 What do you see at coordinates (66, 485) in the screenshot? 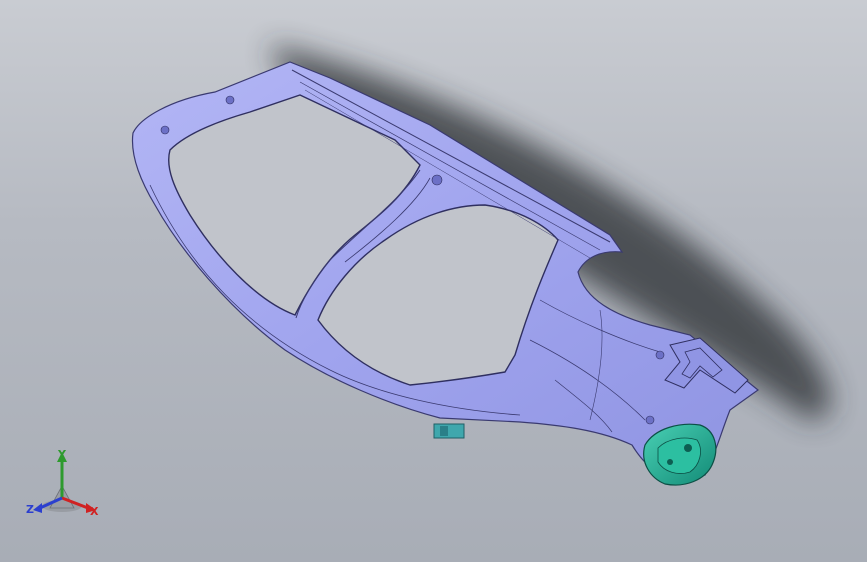
I see `orientation-triad: Y Z X` at bounding box center [66, 485].